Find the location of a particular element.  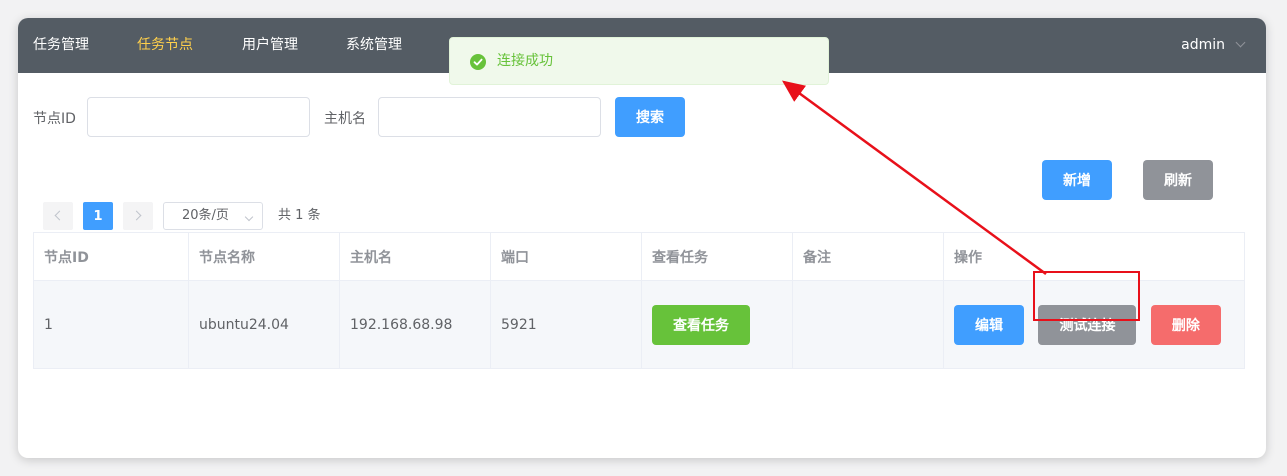

column-header: 备注 is located at coordinates (868, 256).